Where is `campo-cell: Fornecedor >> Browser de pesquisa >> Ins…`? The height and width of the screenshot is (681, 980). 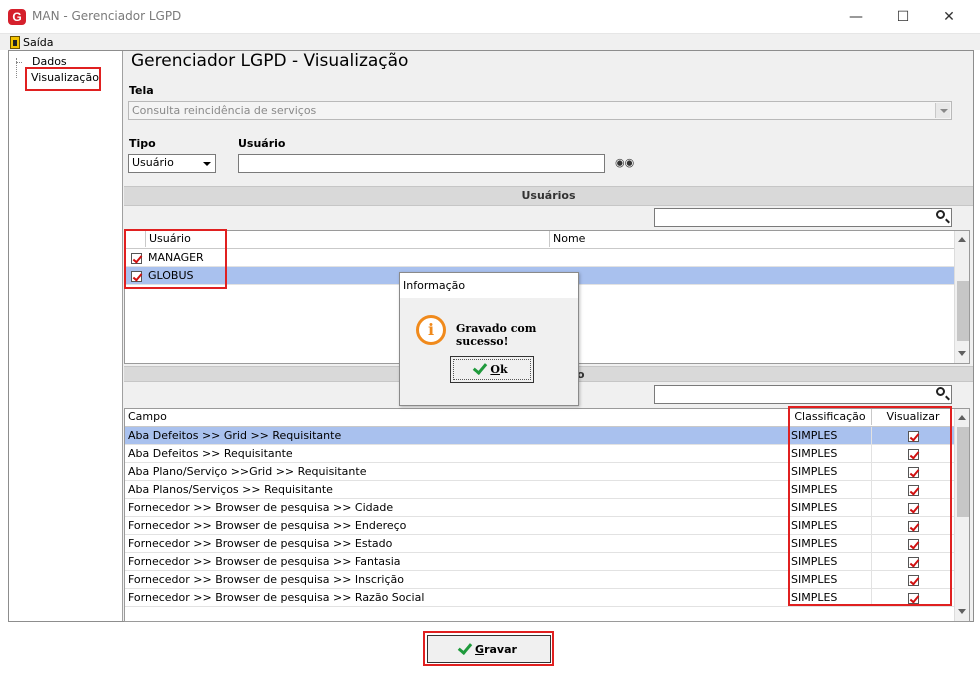 campo-cell: Fornecedor >> Browser de pesquisa >> Ins… is located at coordinates (266, 579).